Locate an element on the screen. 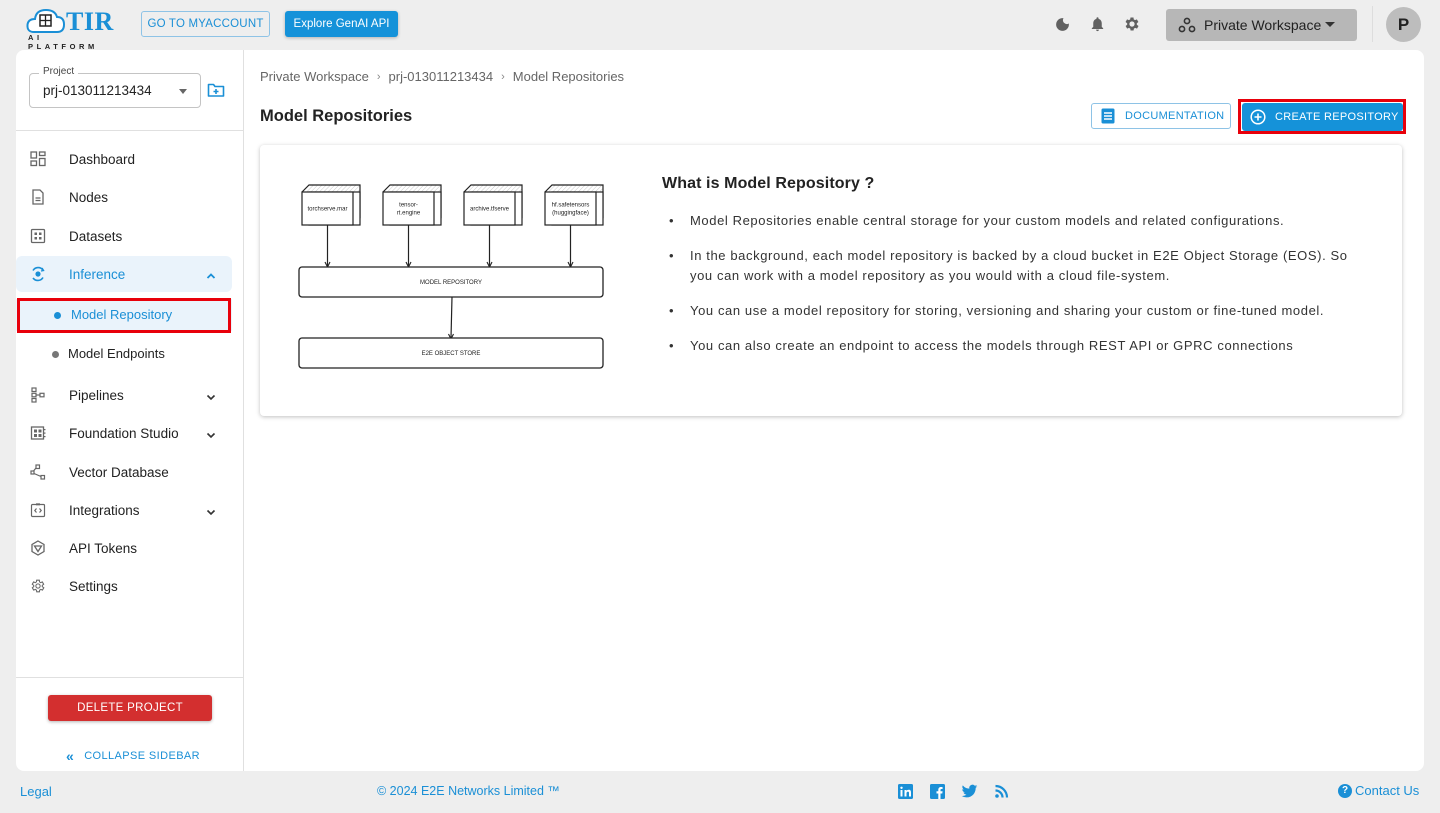 The image size is (1440, 813). repository-label: MODEL REPOSITORY is located at coordinates (451, 283).